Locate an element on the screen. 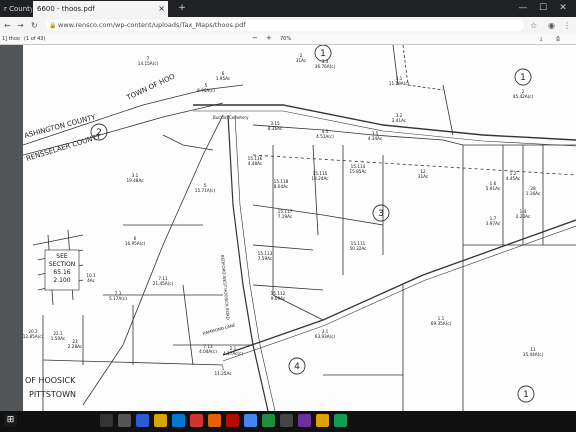 Image resolution: width=576 pixels, height=432 pixels. zoom-in-button: + is located at coordinates (269, 38).